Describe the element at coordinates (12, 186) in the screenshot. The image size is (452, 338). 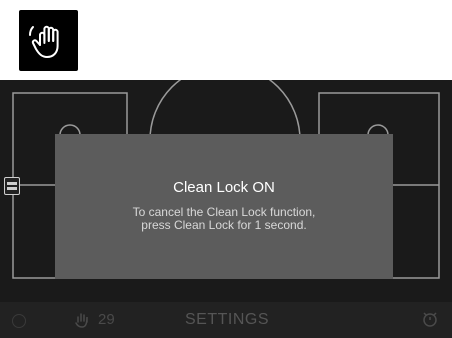
I see `zone-link-icon` at that location.